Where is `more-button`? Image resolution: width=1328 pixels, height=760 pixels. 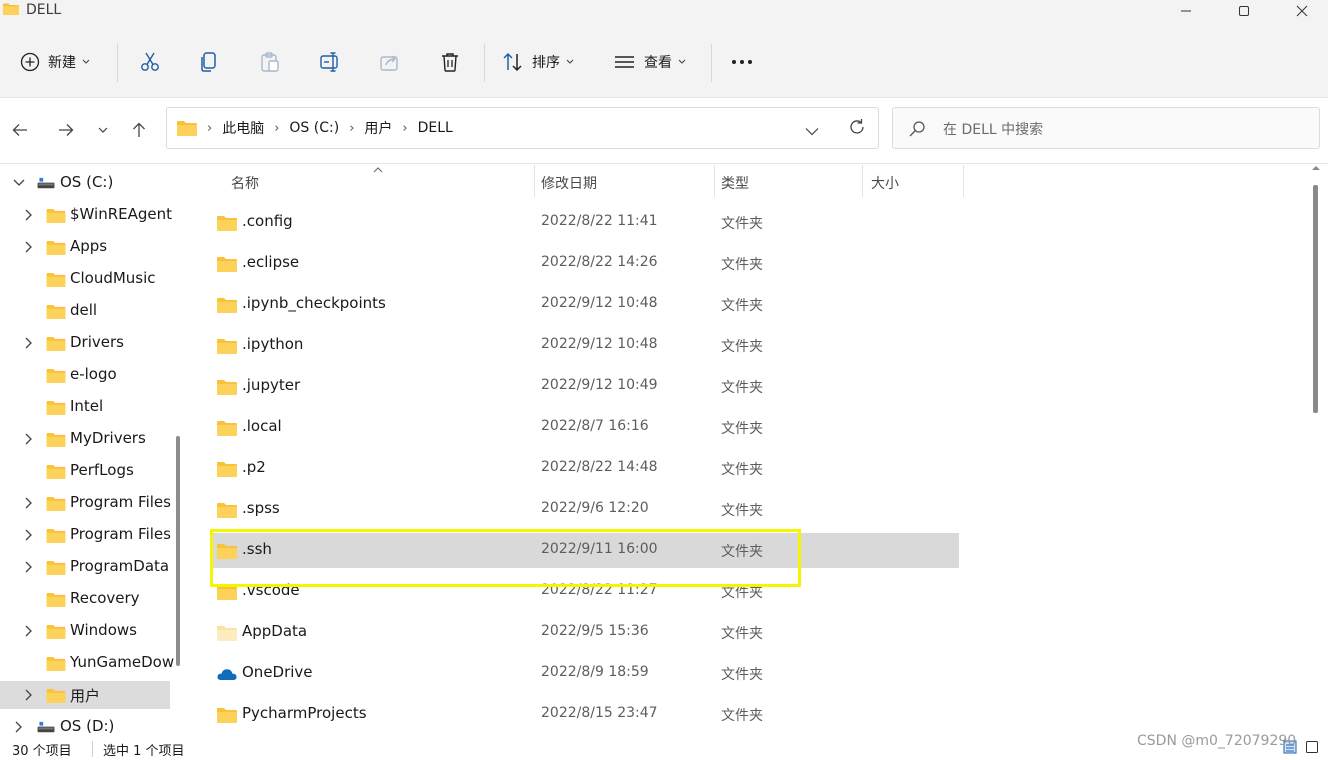
more-button is located at coordinates (742, 62).